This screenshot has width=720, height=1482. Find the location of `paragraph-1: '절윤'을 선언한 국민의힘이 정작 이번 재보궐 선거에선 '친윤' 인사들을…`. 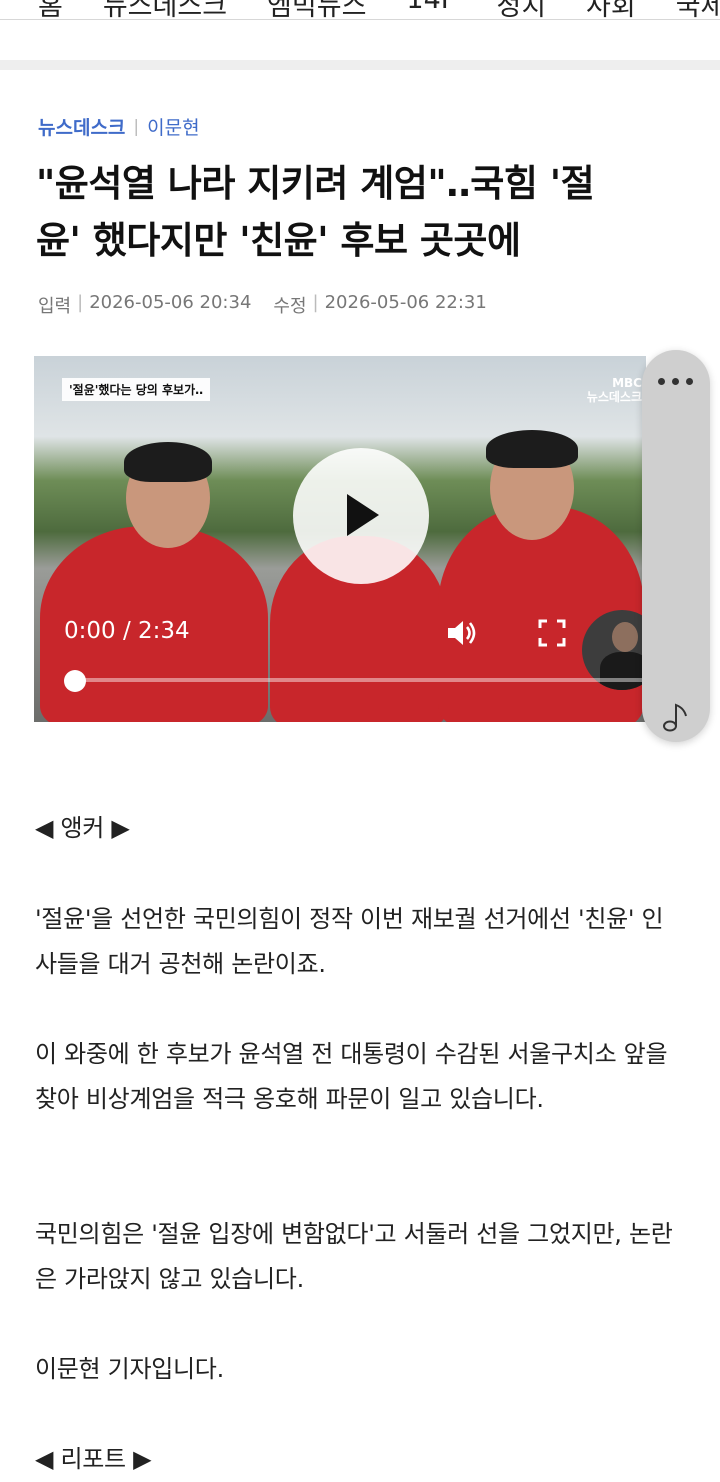

paragraph-1: '절윤'을 선언한 국민의힘이 정작 이번 재보궐 선거에선 '친윤' 인사들을… is located at coordinates (349, 941).